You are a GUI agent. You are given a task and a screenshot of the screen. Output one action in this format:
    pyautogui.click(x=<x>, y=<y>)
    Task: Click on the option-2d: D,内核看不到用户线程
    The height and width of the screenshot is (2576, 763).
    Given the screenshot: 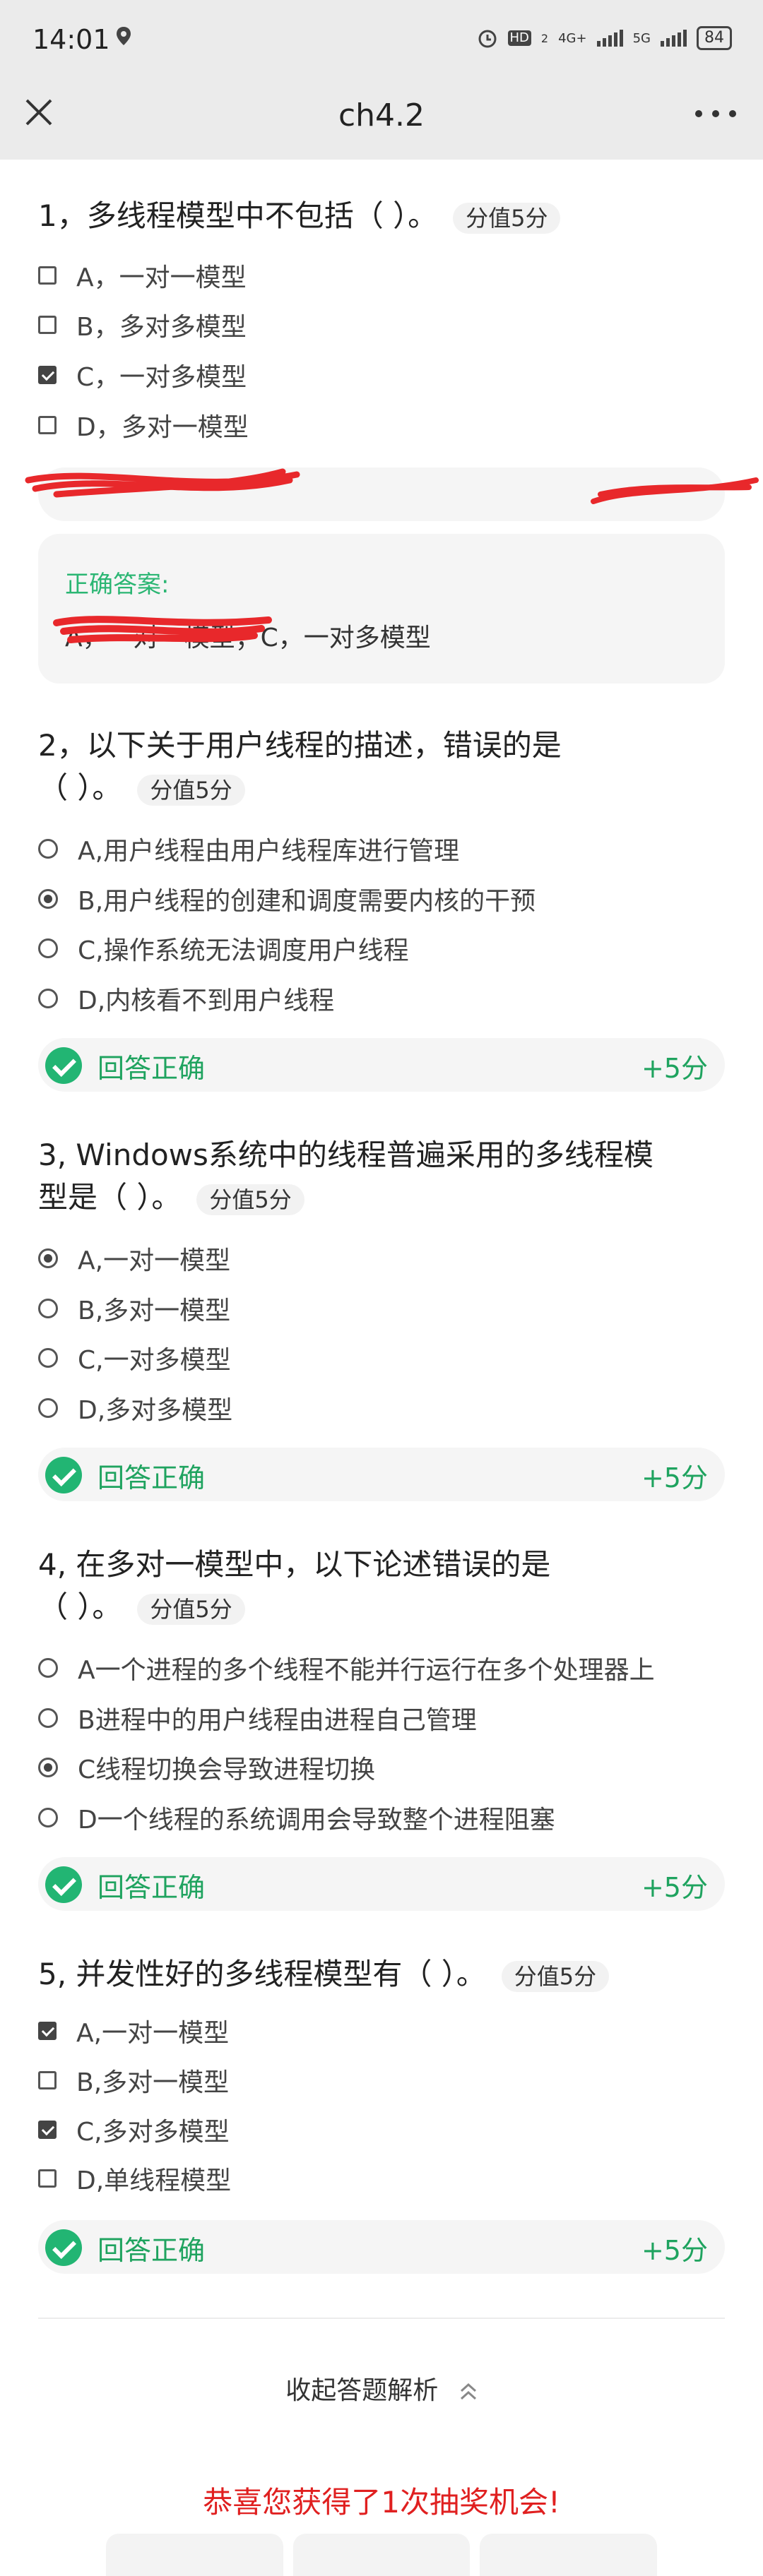 What is the action you would take?
    pyautogui.click(x=186, y=998)
    